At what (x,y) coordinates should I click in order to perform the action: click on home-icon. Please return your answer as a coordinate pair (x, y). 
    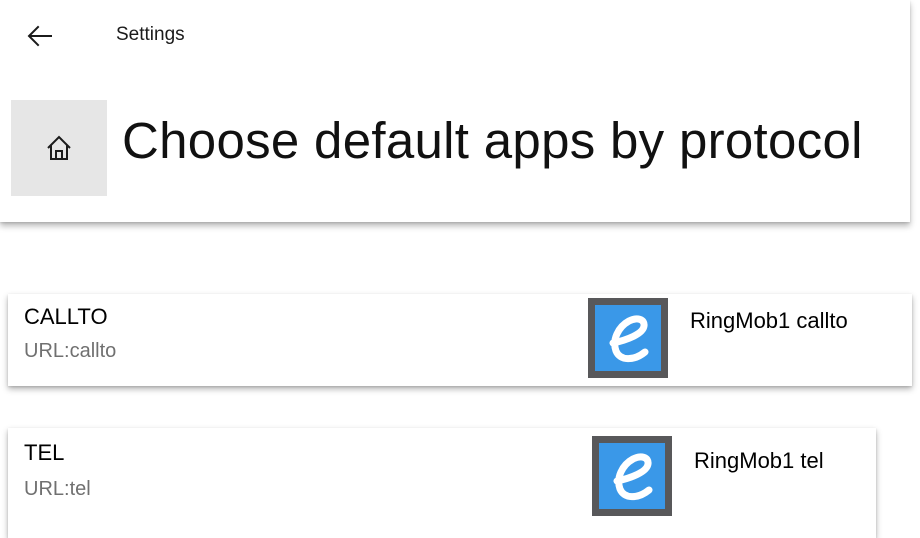
    Looking at the image, I should click on (59, 147).